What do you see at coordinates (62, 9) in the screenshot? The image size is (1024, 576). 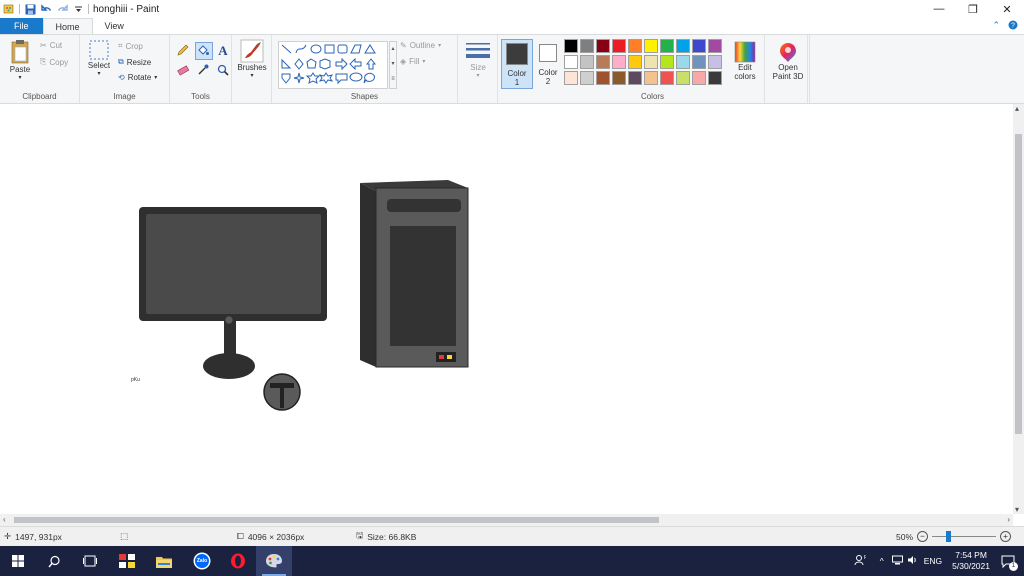 I see `redo-icon` at bounding box center [62, 9].